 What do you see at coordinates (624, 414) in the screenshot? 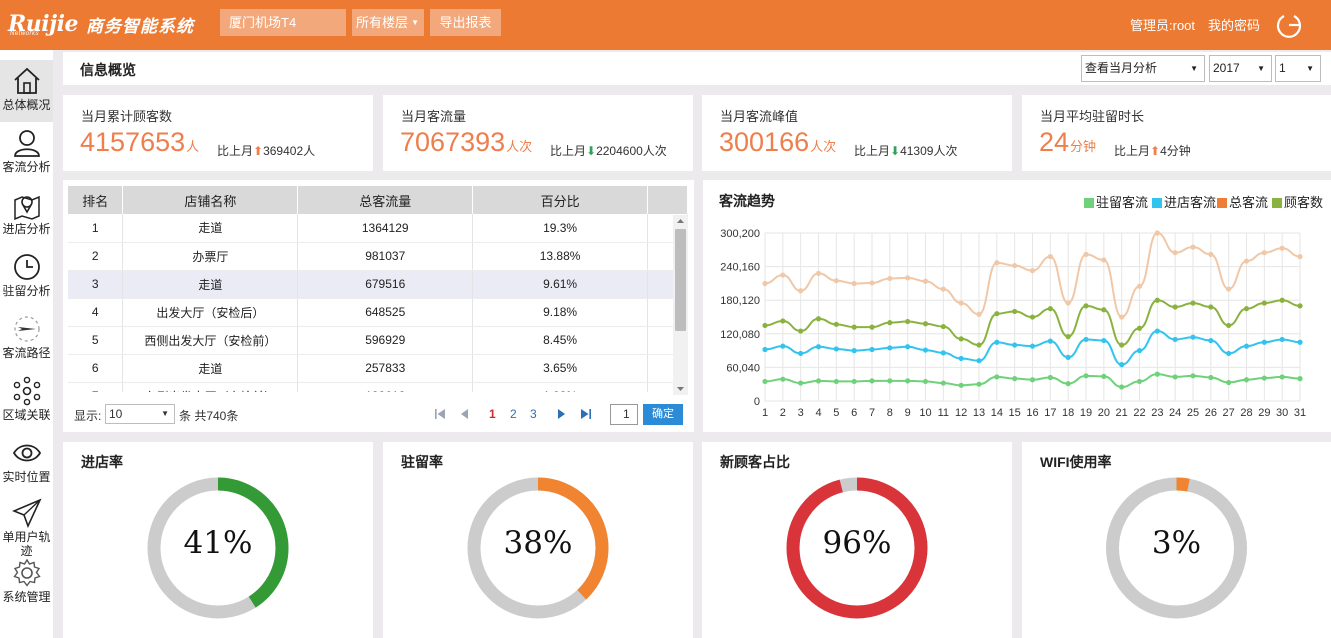
I see `goto-page-input: 1` at bounding box center [624, 414].